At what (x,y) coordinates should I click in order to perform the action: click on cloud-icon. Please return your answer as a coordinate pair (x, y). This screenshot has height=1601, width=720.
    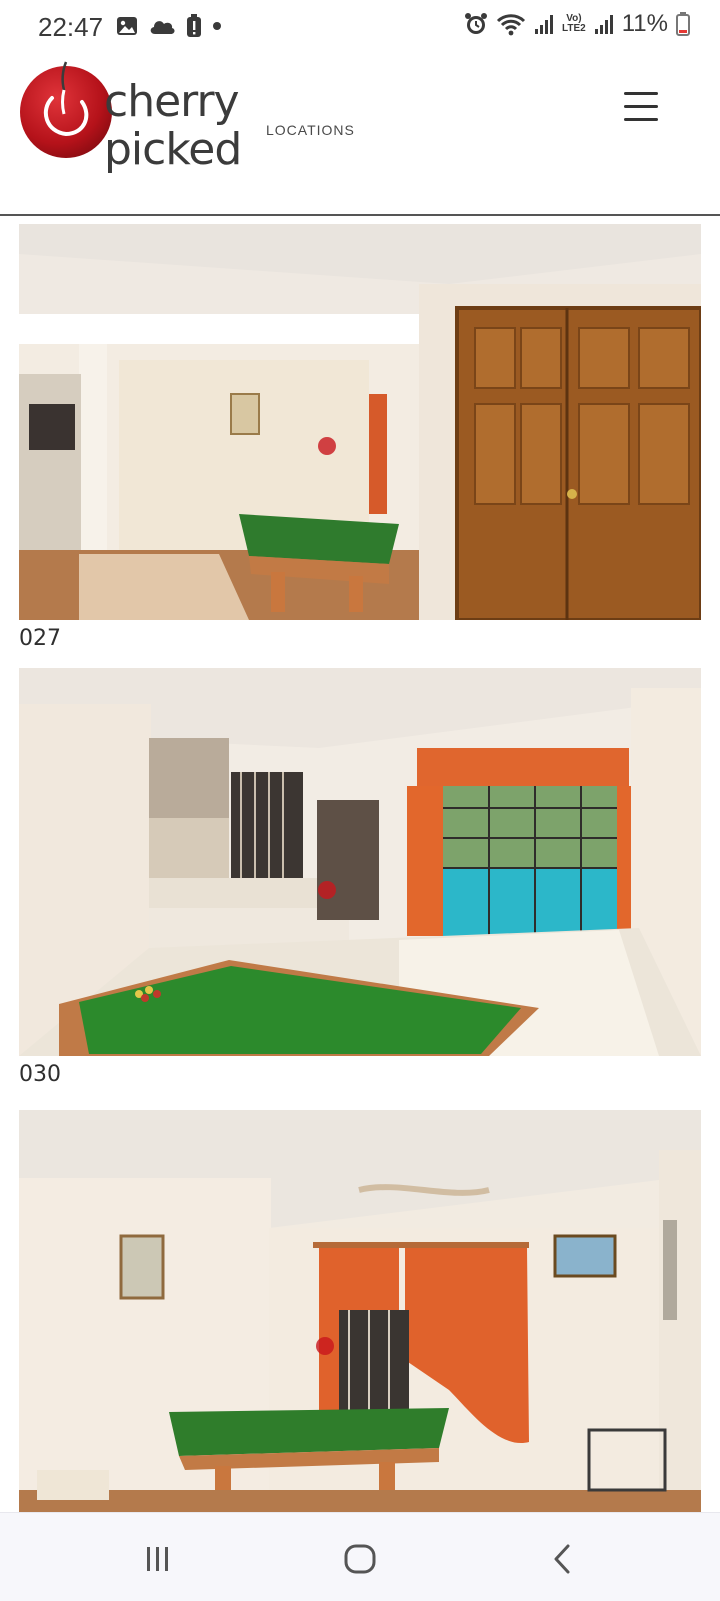
    Looking at the image, I should click on (162, 27).